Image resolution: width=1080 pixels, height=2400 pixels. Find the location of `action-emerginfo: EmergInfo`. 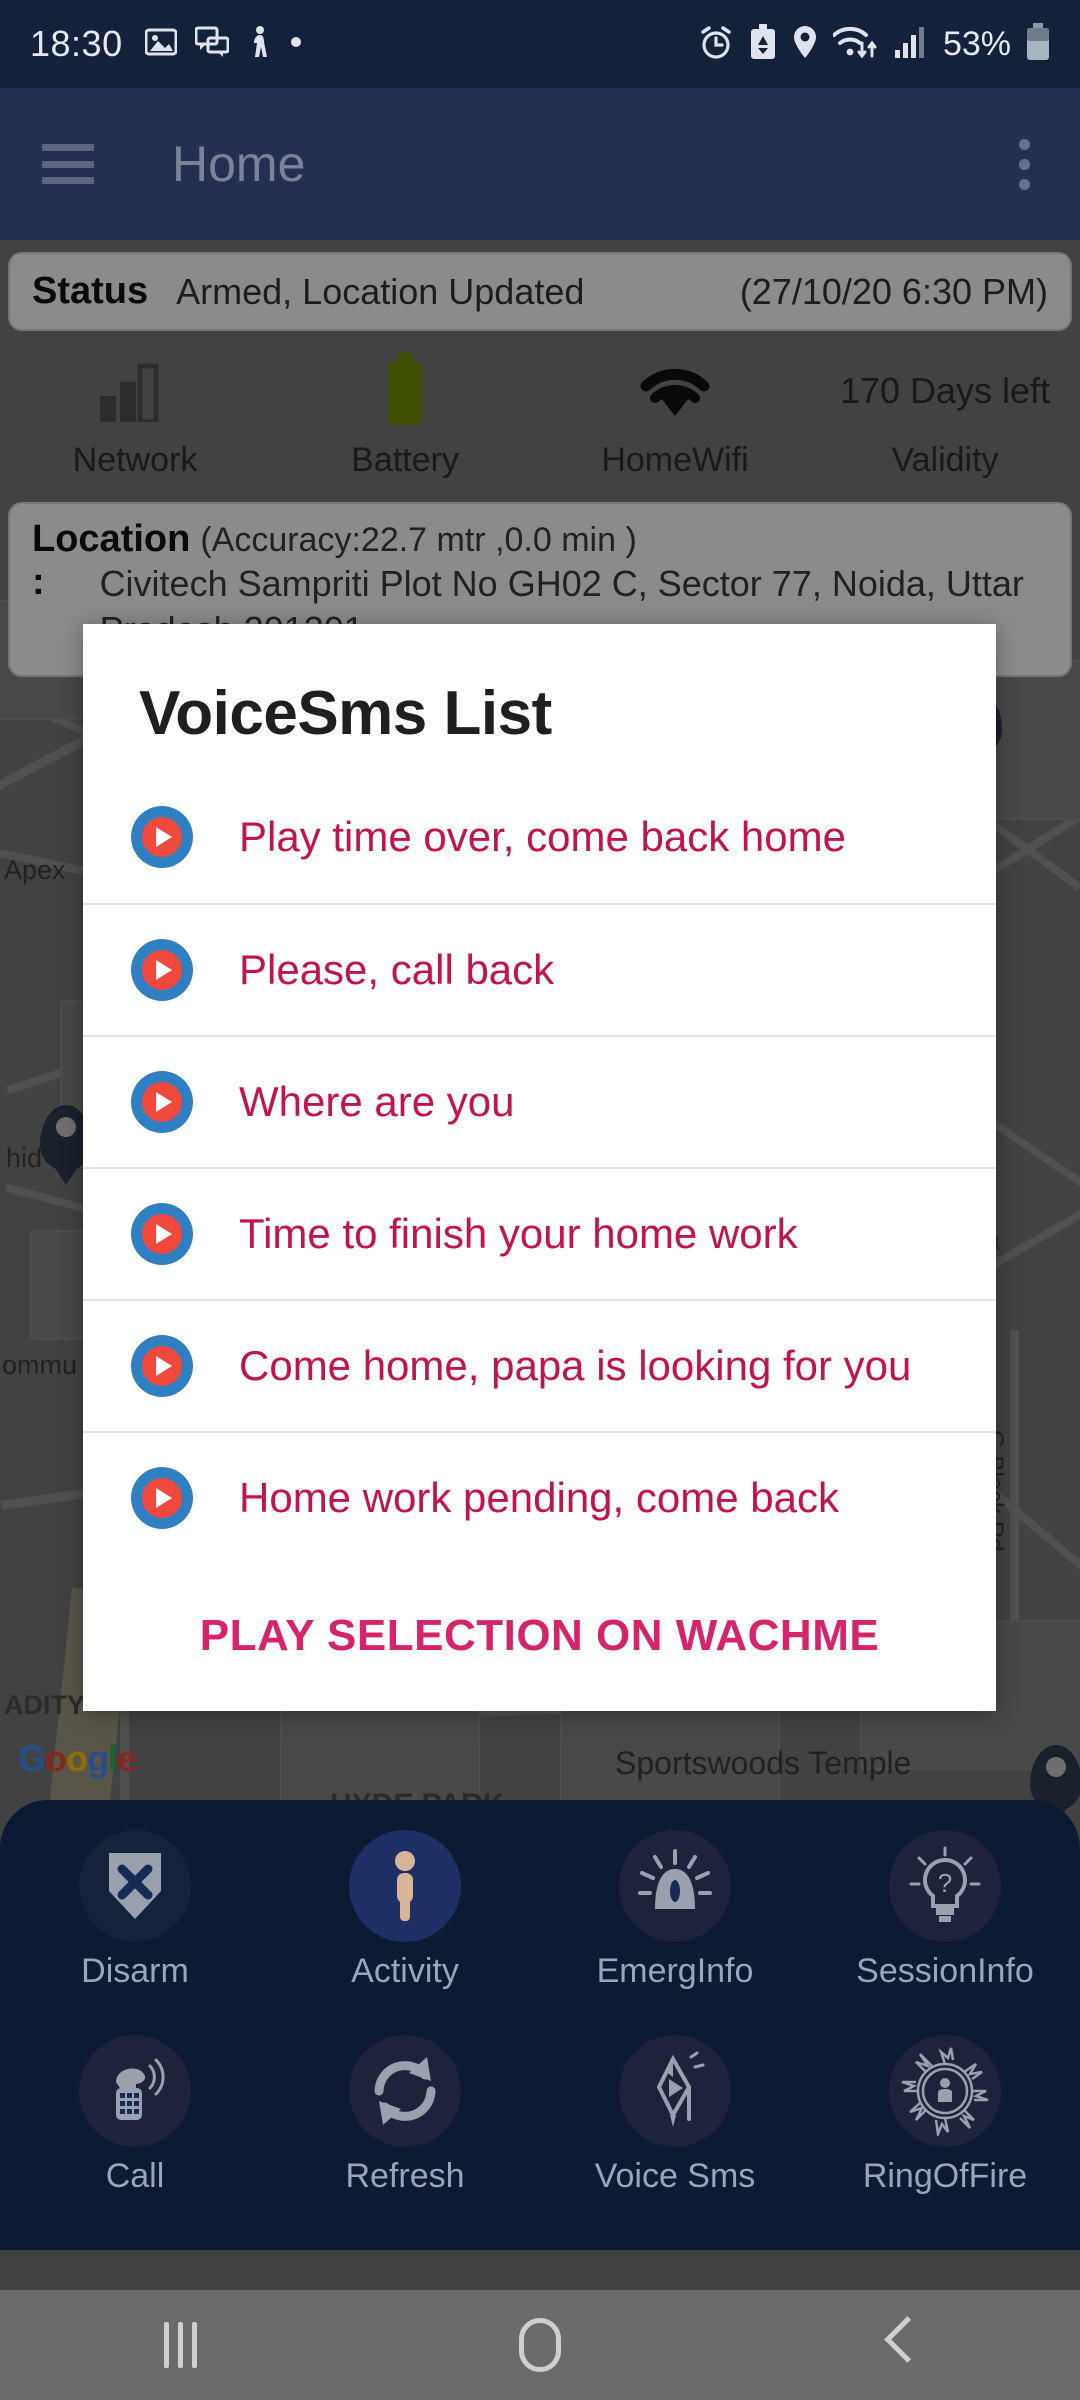

action-emerginfo: EmergInfo is located at coordinates (675, 1910).